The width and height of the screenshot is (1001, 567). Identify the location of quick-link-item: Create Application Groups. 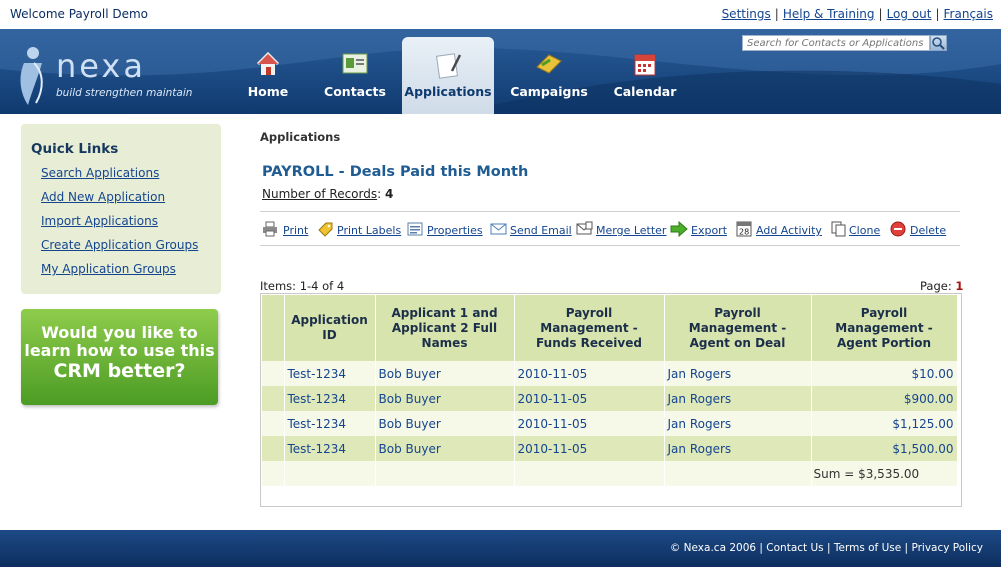
(119, 250).